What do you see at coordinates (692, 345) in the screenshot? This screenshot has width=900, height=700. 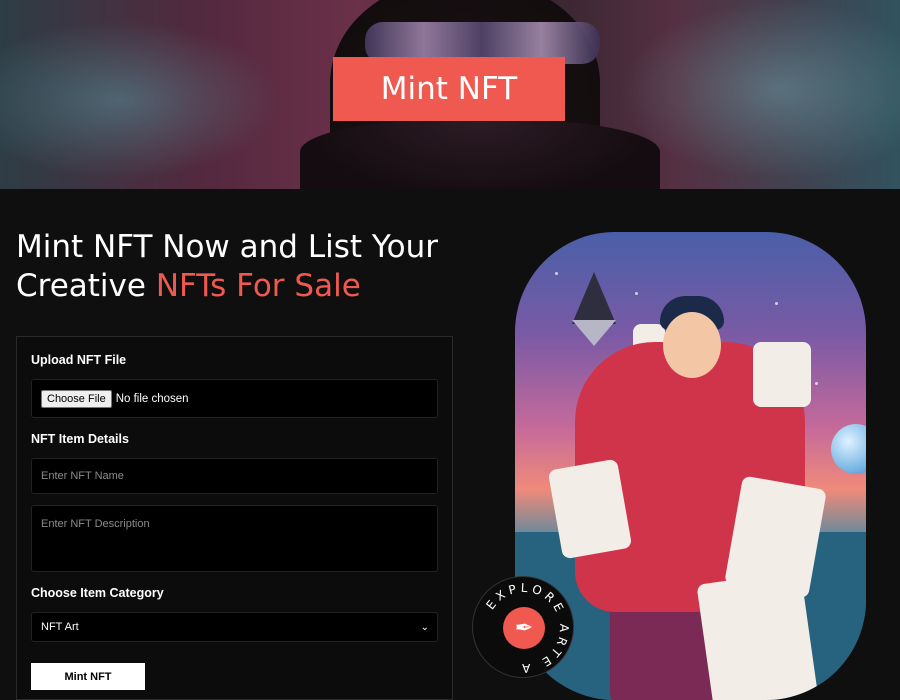 I see `character-face` at bounding box center [692, 345].